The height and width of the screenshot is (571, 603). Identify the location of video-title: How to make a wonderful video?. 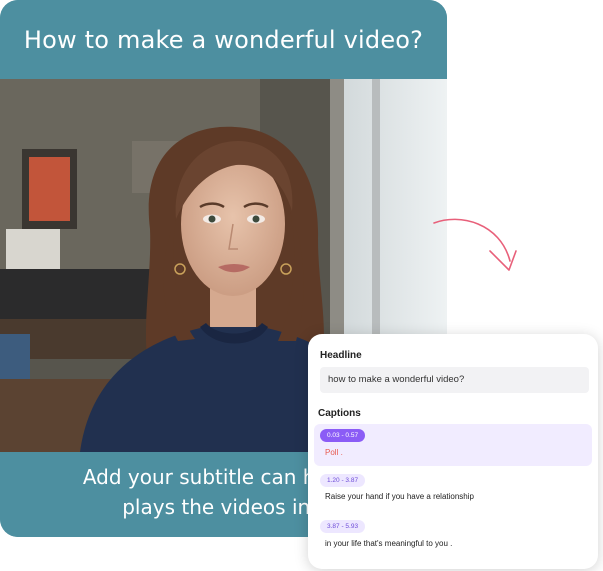
(223, 39).